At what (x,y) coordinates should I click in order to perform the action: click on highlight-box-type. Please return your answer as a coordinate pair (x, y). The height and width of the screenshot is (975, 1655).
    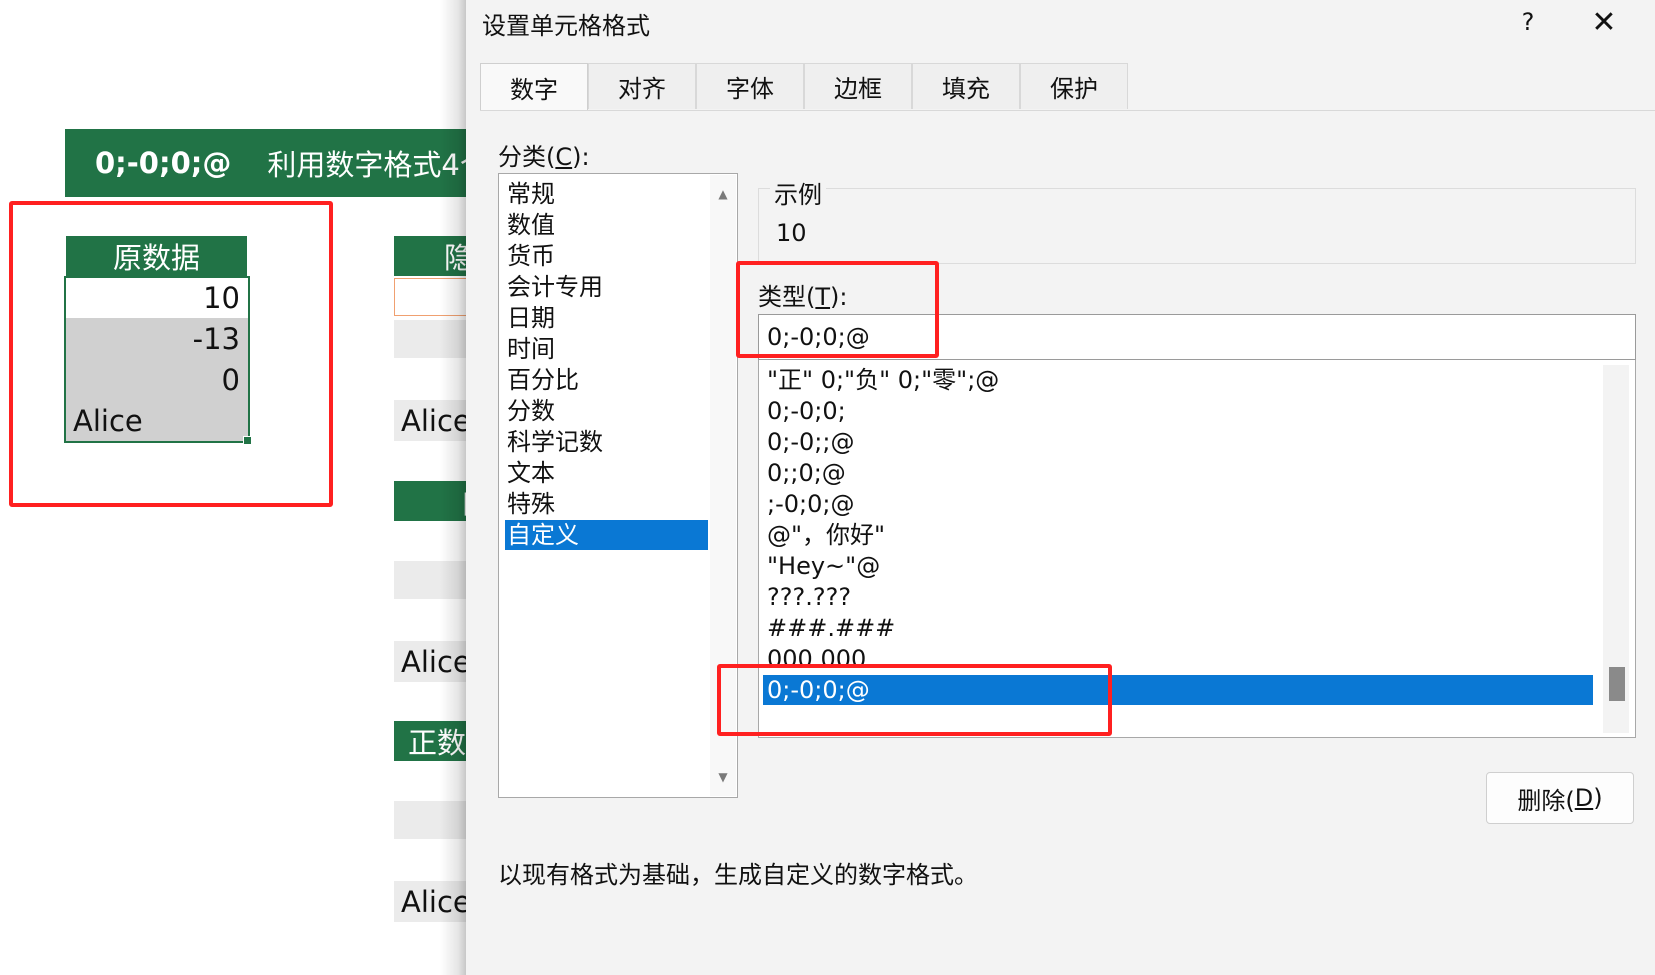
    Looking at the image, I should click on (837, 309).